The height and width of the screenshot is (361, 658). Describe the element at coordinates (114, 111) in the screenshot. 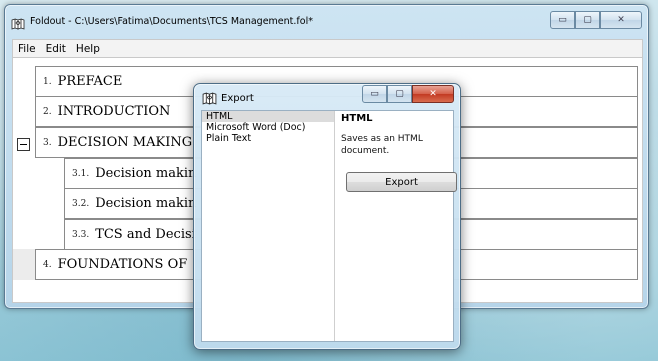

I see `outline-title: INTRODUCTION` at that location.